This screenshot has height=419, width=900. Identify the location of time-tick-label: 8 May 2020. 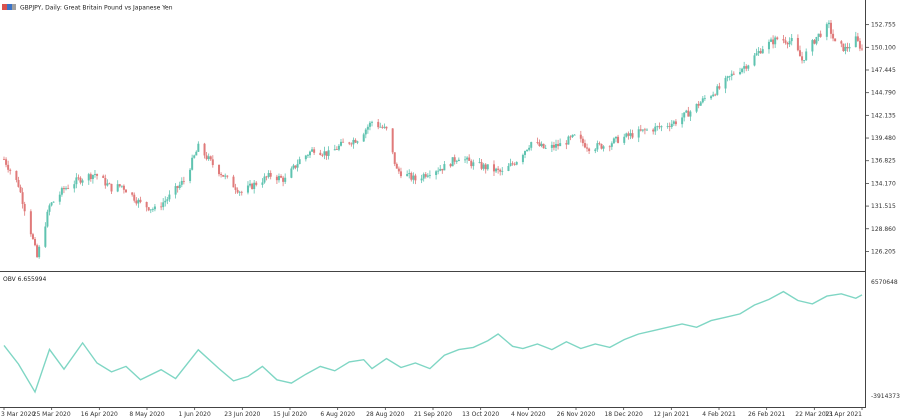
(146, 414).